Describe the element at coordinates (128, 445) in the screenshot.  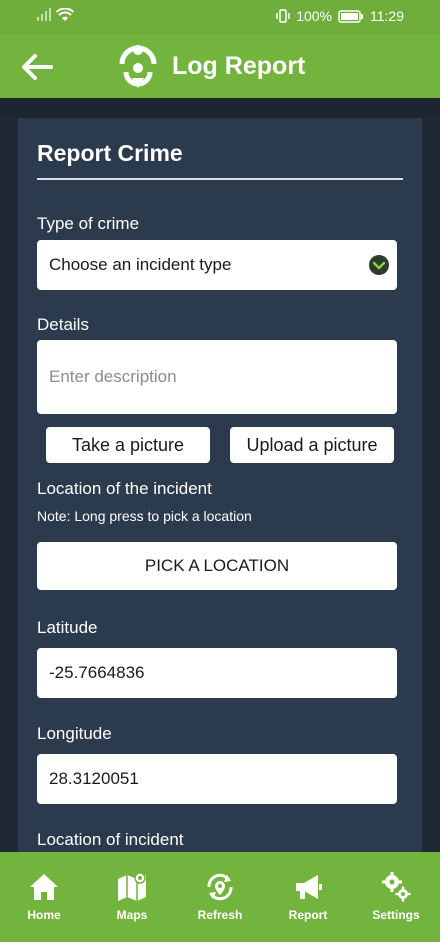
I see `take-picture-button: Take a picture` at that location.